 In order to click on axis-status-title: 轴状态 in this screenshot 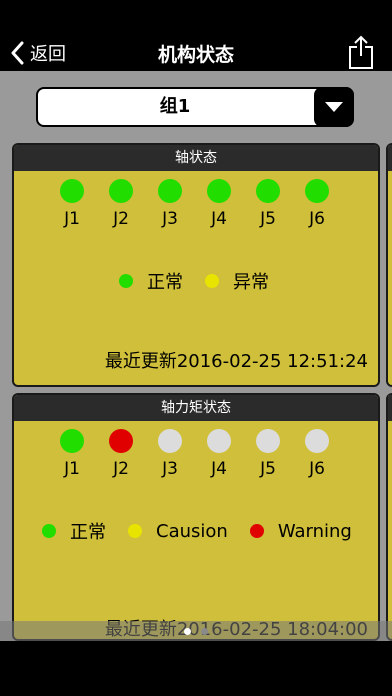, I will do `click(196, 158)`.